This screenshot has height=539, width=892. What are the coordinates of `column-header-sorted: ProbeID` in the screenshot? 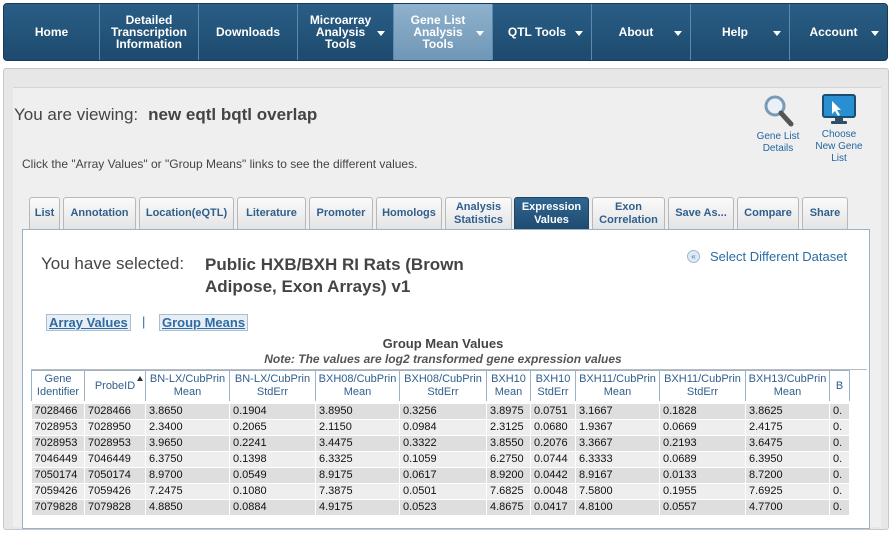 It's located at (115, 386).